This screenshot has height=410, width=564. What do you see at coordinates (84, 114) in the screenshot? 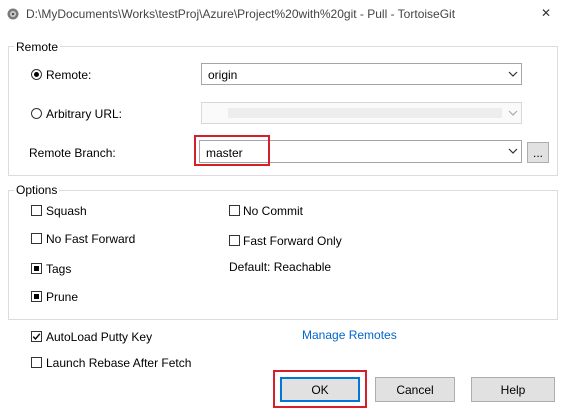
I see `arbitrary-url-label: Arbitrary URL:` at bounding box center [84, 114].